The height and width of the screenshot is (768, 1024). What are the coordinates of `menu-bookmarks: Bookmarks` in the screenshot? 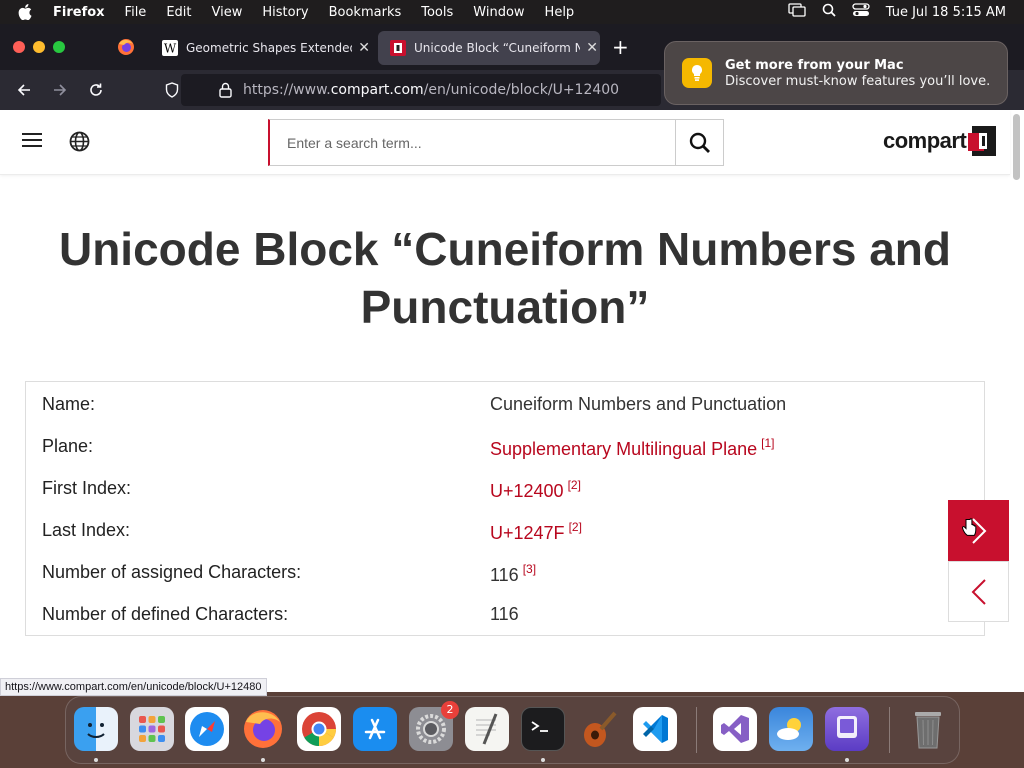 It's located at (365, 12).